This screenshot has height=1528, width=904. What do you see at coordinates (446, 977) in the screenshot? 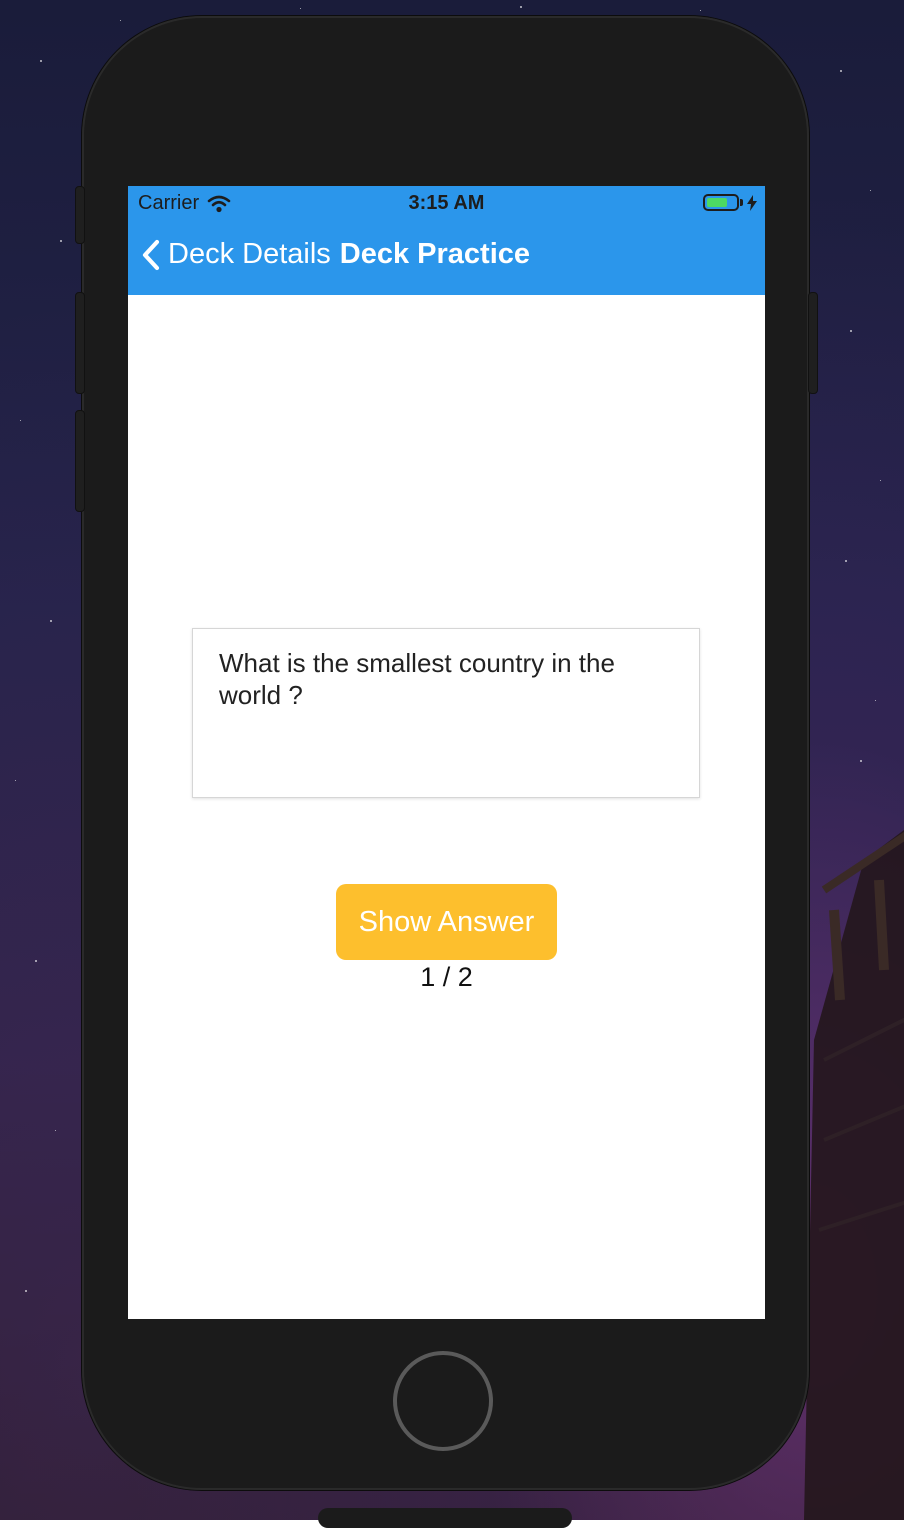
I see `card-counter: 1 / 2` at bounding box center [446, 977].